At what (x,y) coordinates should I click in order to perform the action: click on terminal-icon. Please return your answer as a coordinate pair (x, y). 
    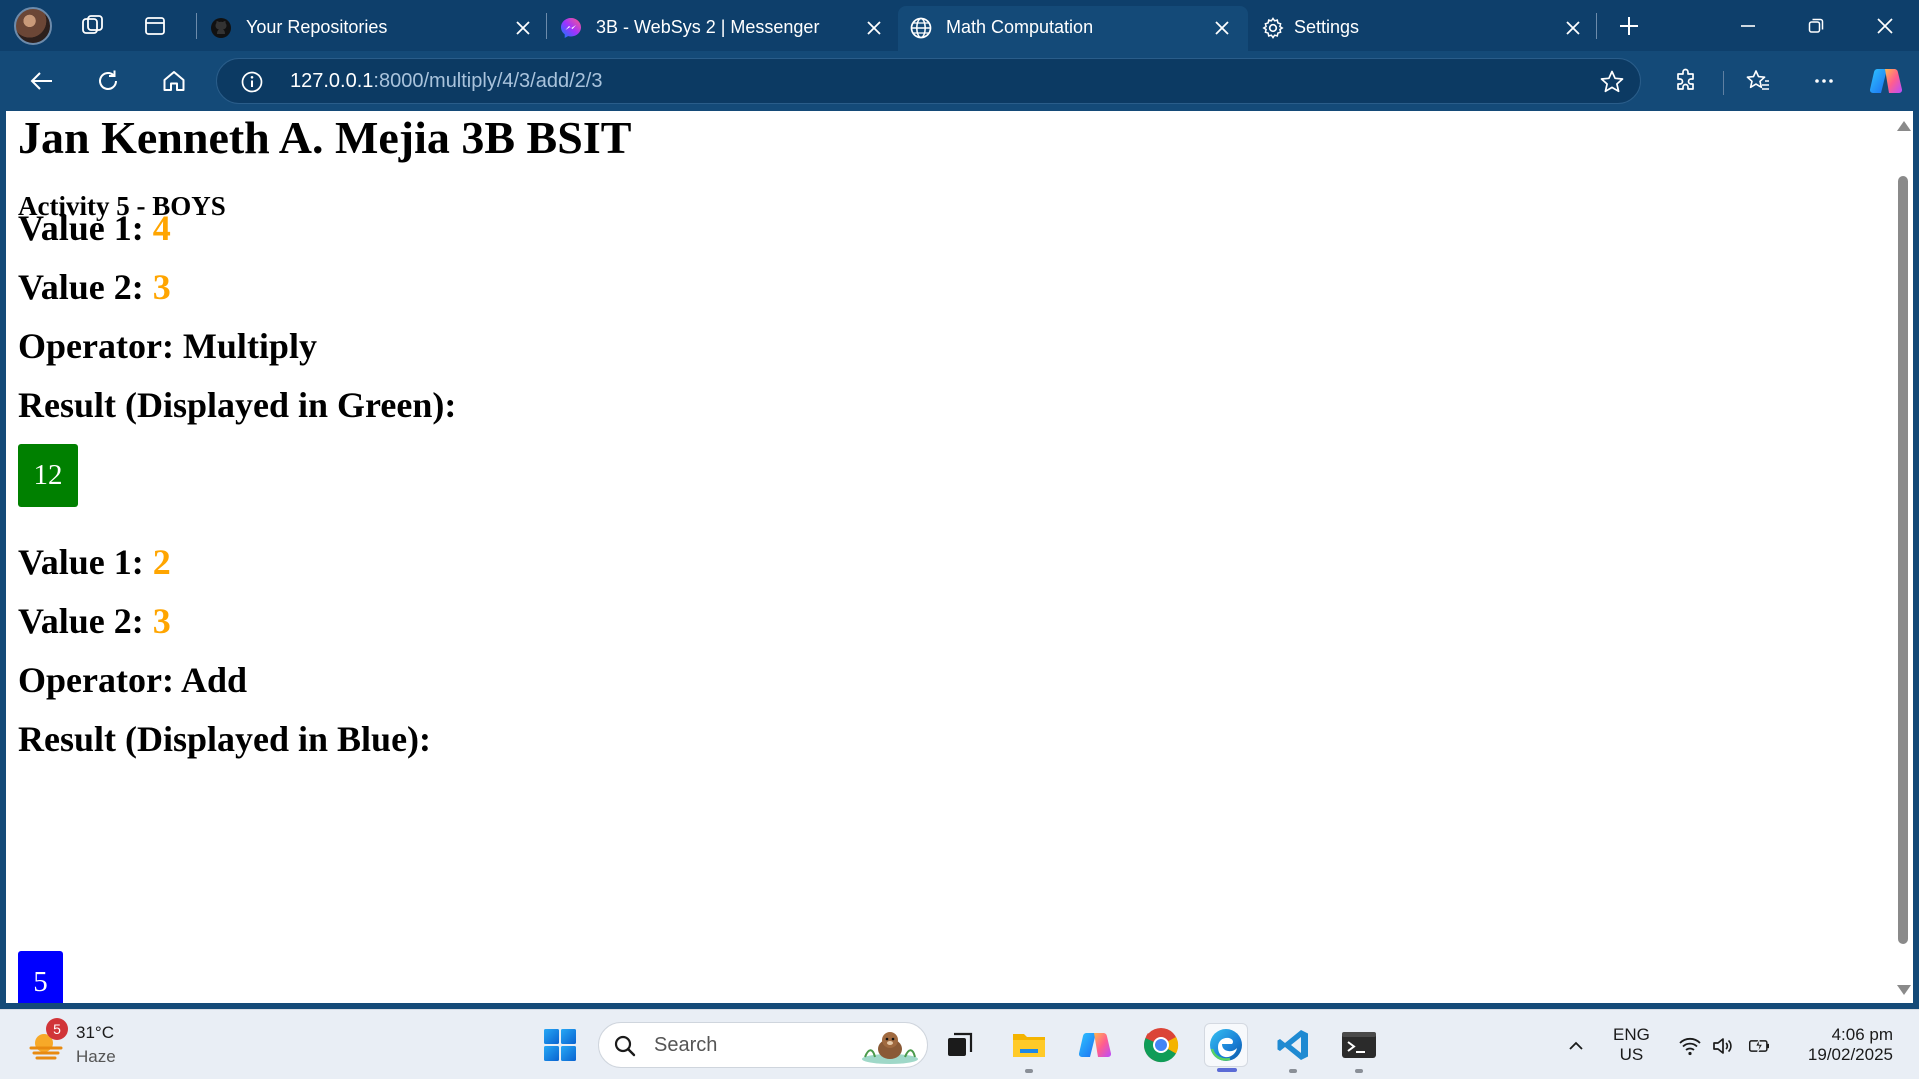
    Looking at the image, I should click on (1359, 1048).